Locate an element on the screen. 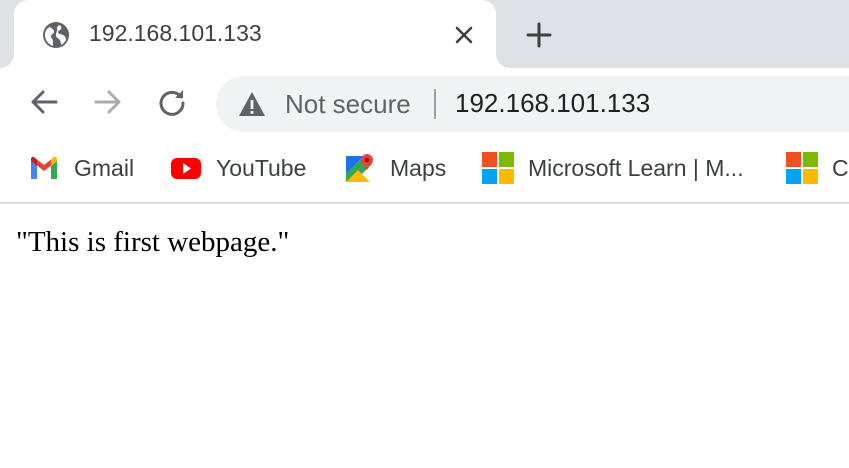  bookmark-gmail: Gmail is located at coordinates (81, 168).